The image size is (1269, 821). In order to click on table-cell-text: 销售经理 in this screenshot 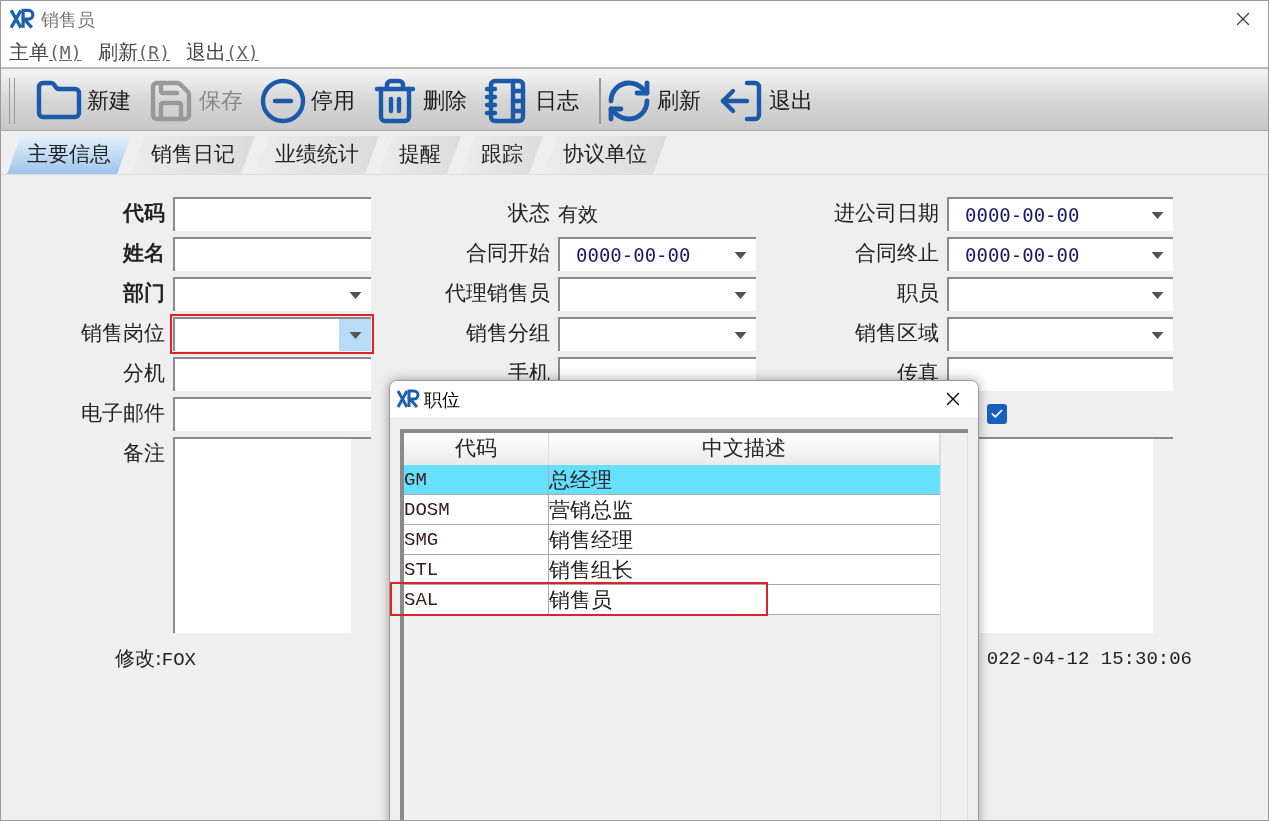, I will do `click(591, 540)`.